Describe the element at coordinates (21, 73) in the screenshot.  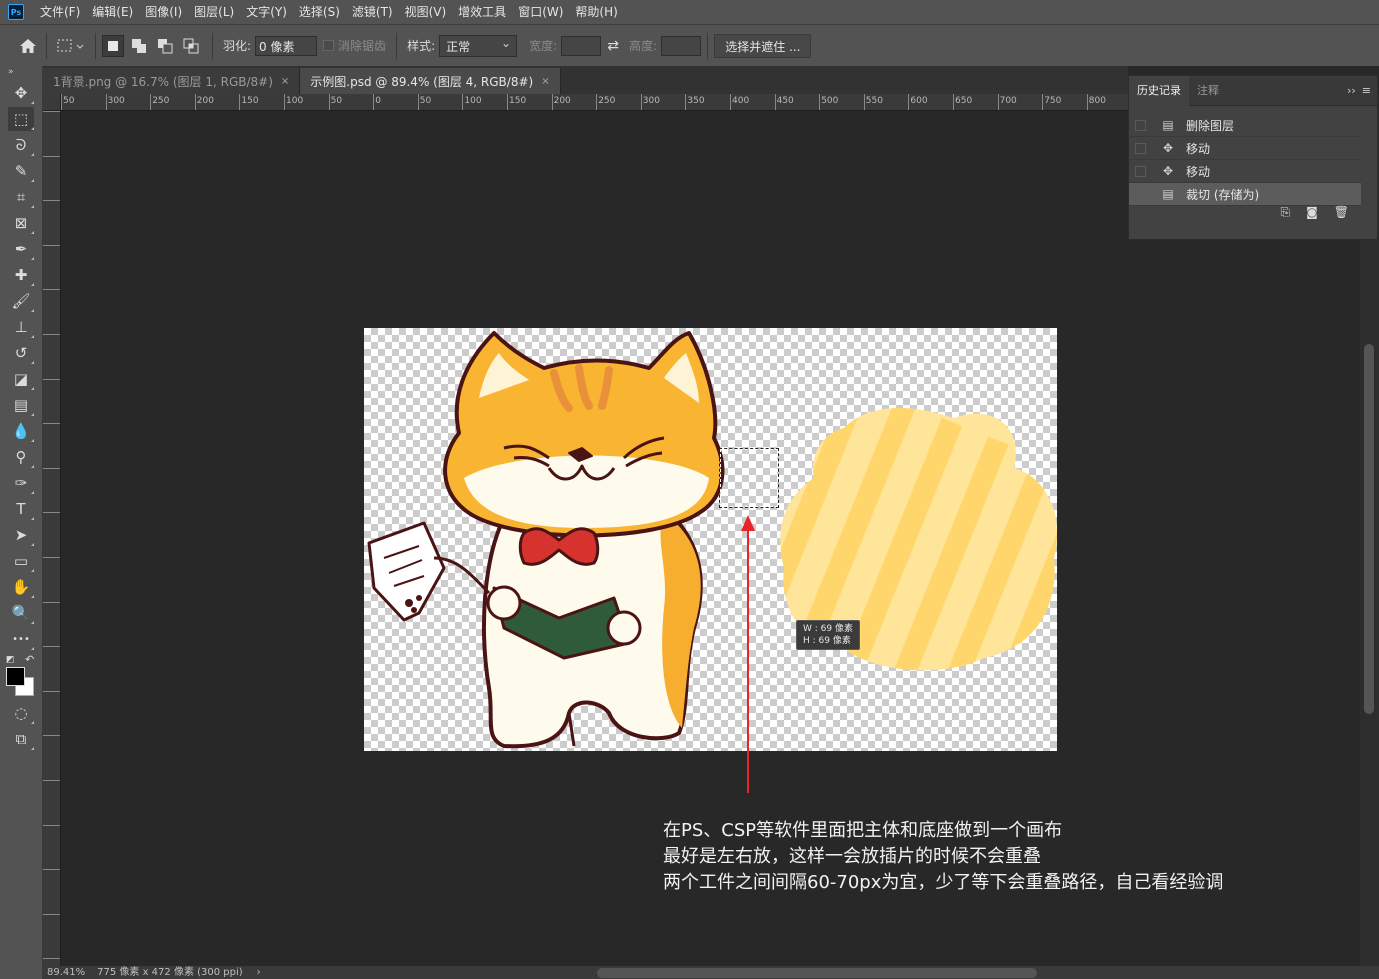
I see `collapse-panel-icon: »` at that location.